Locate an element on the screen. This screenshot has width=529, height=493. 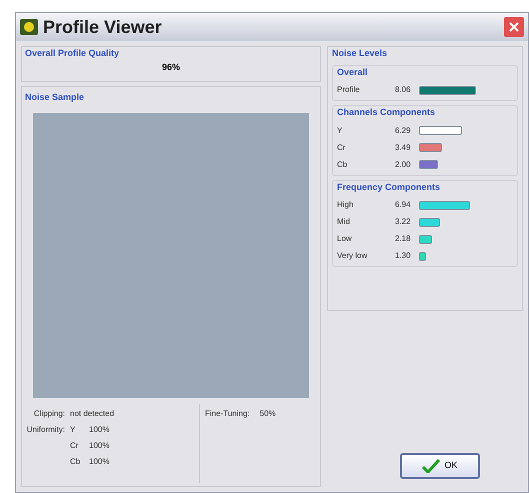
app-icon is located at coordinates (29, 27).